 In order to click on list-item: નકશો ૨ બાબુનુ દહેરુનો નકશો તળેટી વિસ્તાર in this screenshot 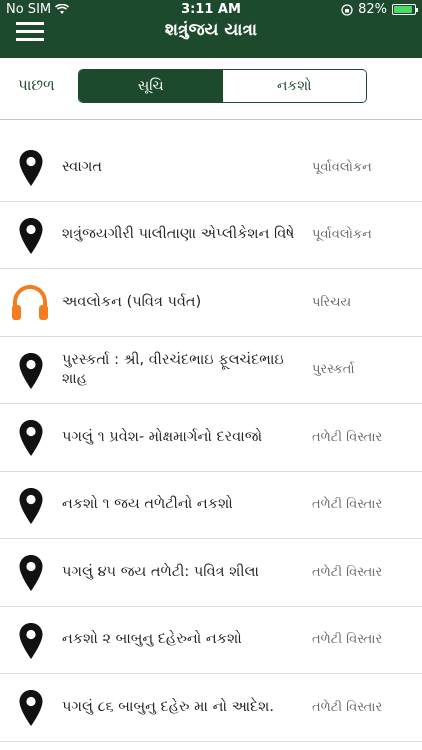, I will do `click(211, 640)`.